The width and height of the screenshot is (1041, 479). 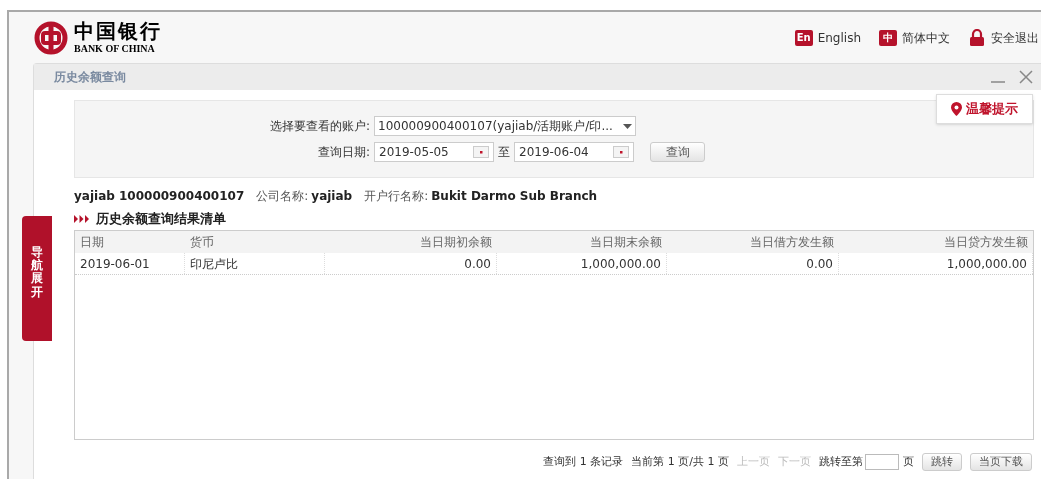 I want to click on logout-link: 安全退出, so click(x=1003, y=37).